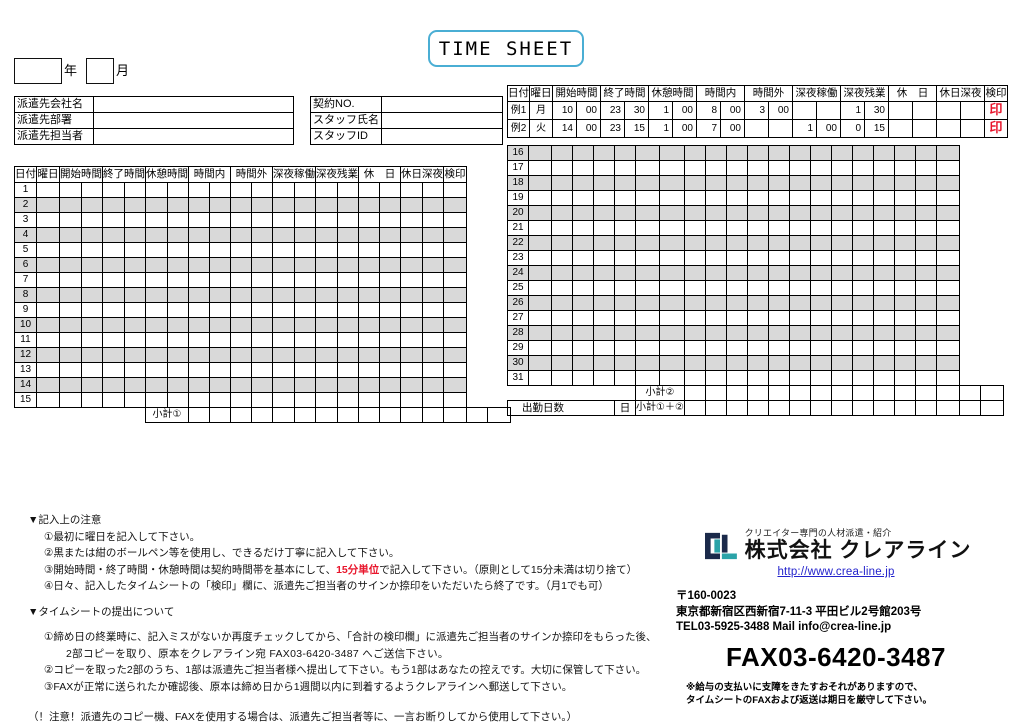  Describe the element at coordinates (755, 153) in the screenshot. I see `table-row: 16` at that location.